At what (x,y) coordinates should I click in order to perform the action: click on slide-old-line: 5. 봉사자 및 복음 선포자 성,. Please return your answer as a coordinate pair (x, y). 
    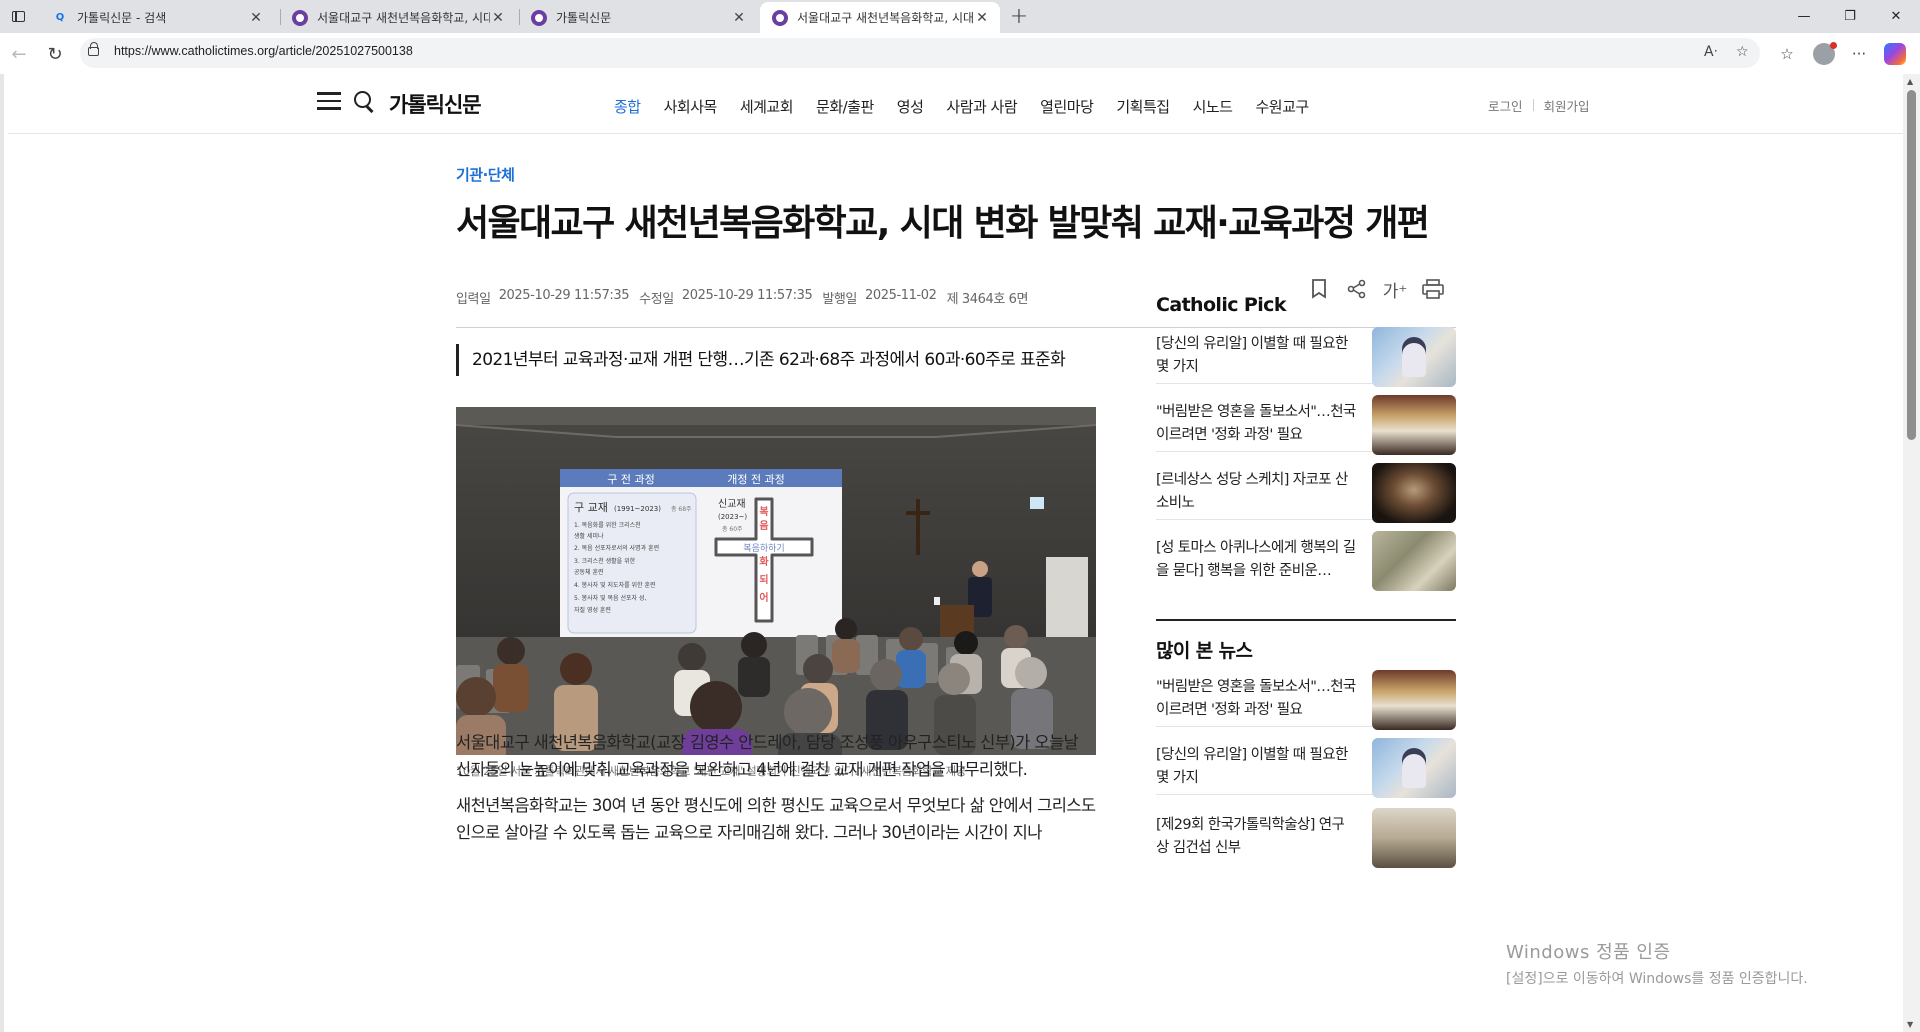
    Looking at the image, I should click on (610, 598).